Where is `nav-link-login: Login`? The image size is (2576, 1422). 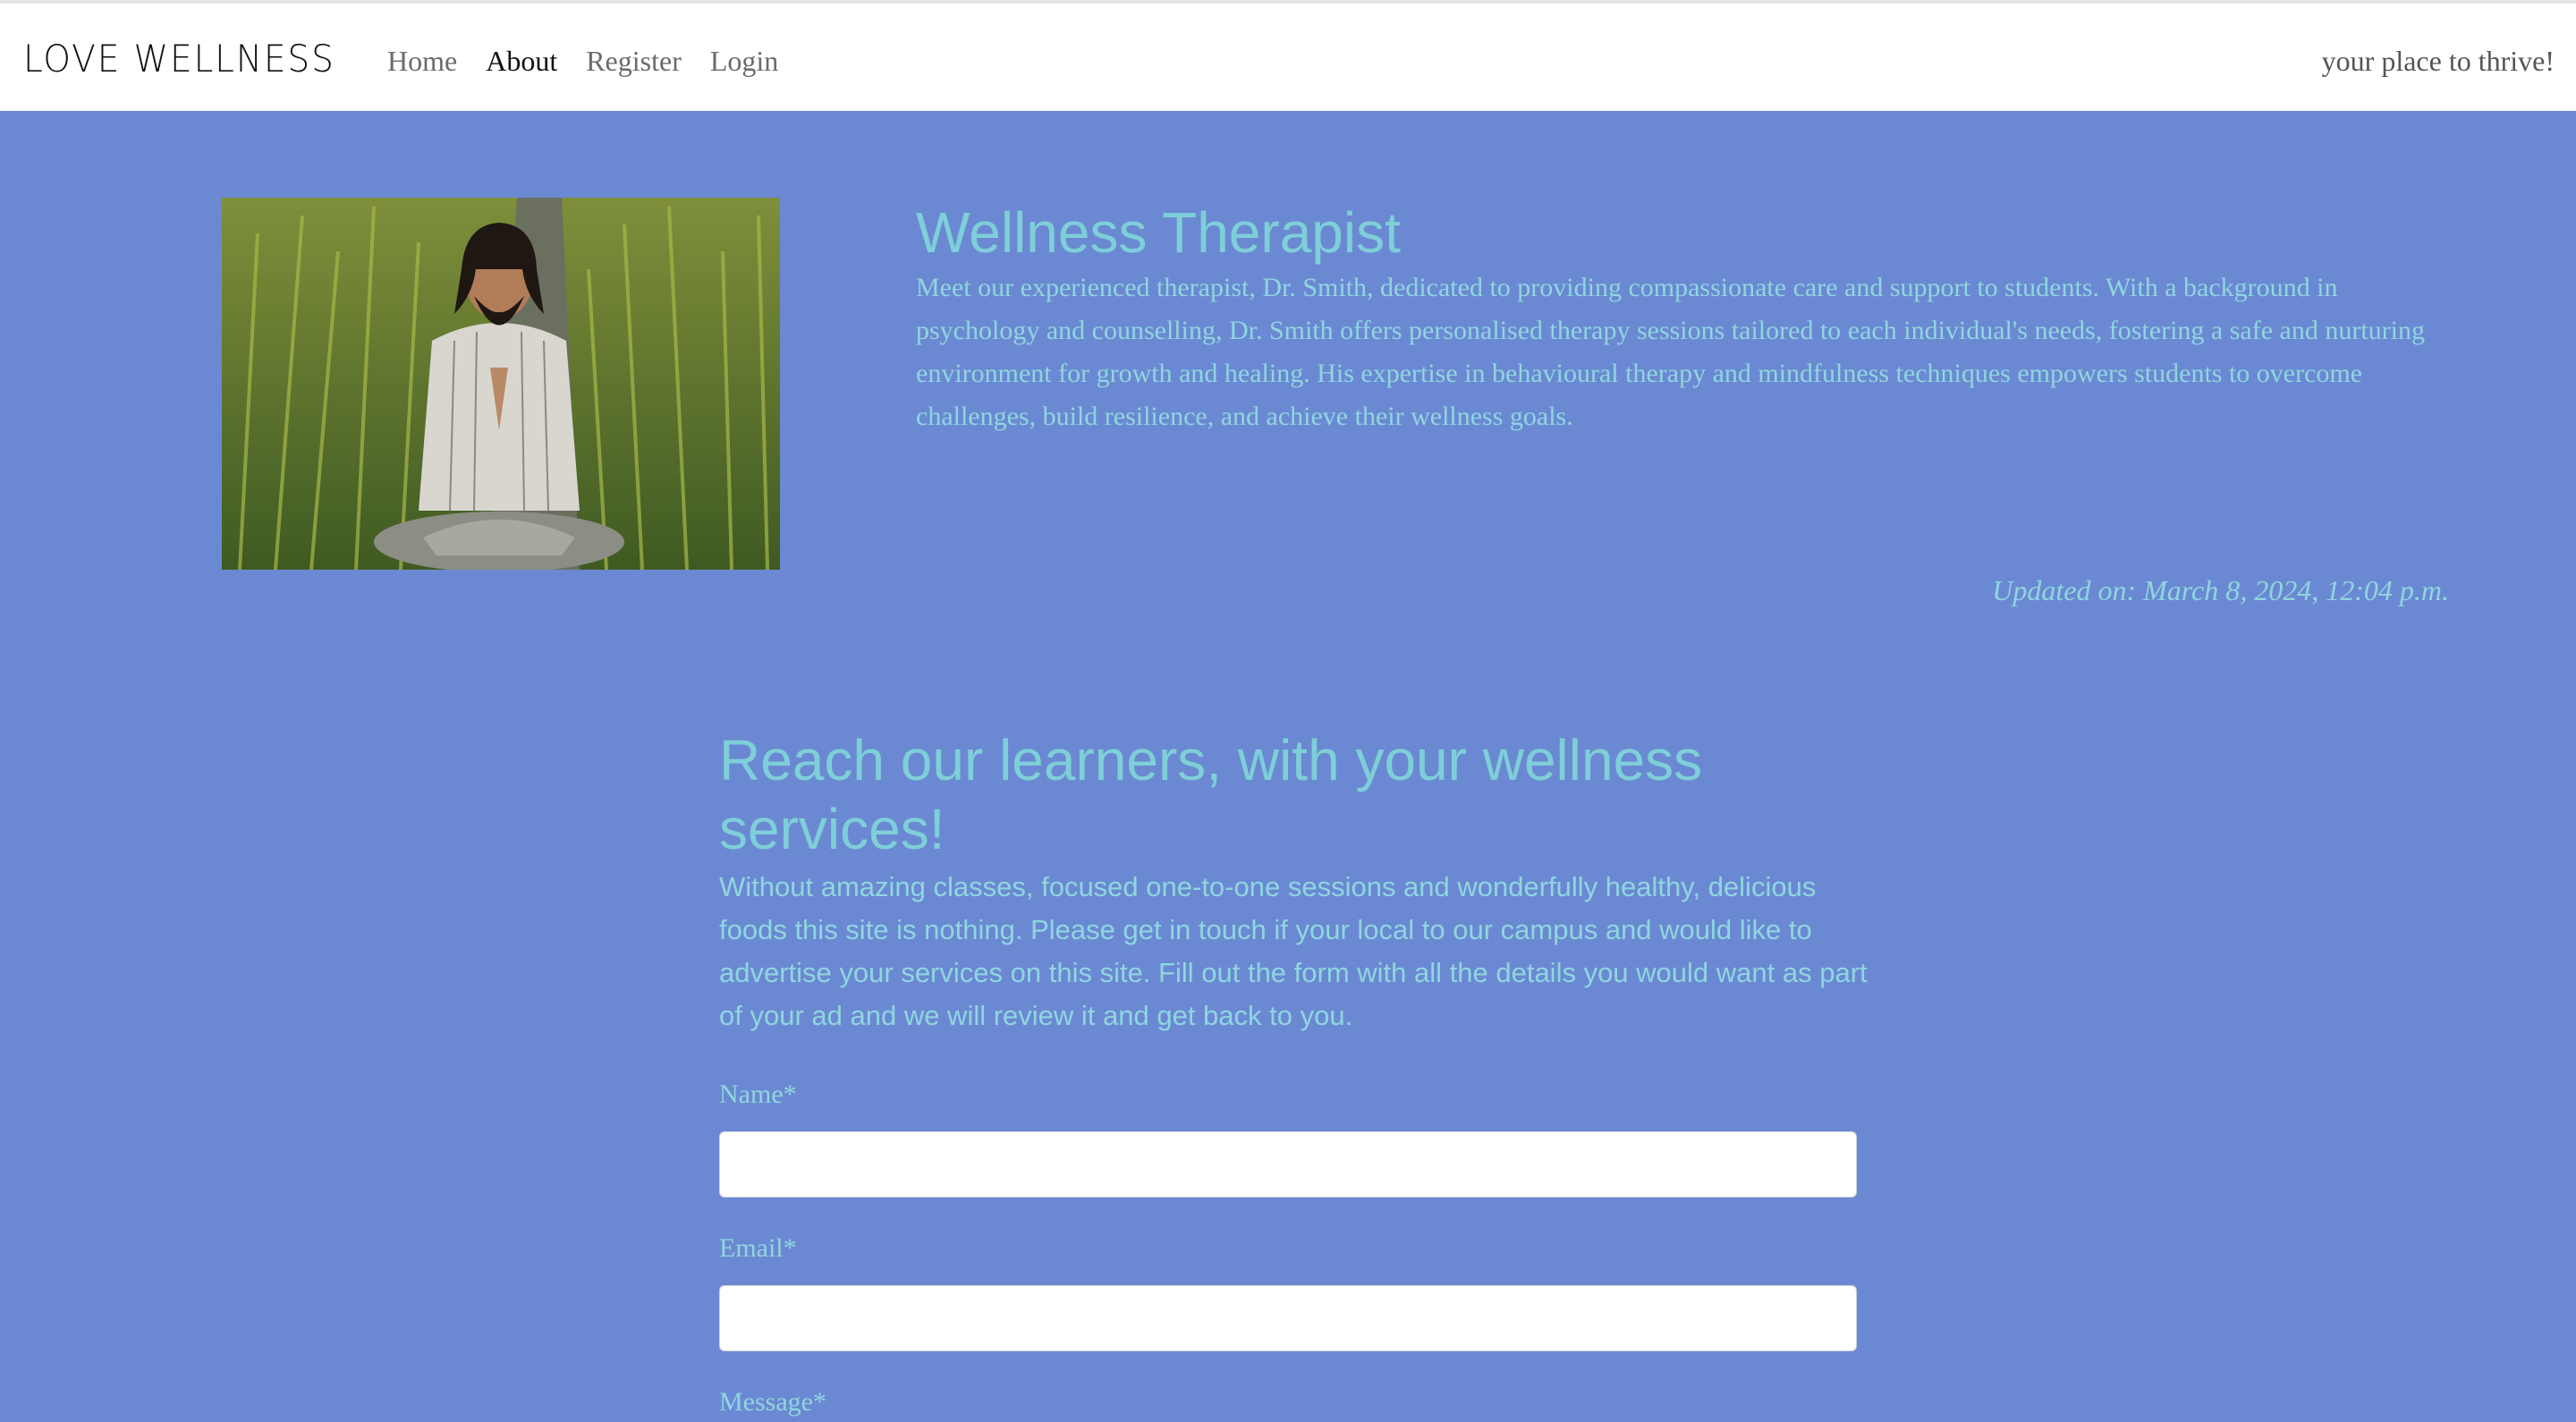 nav-link-login: Login is located at coordinates (744, 60).